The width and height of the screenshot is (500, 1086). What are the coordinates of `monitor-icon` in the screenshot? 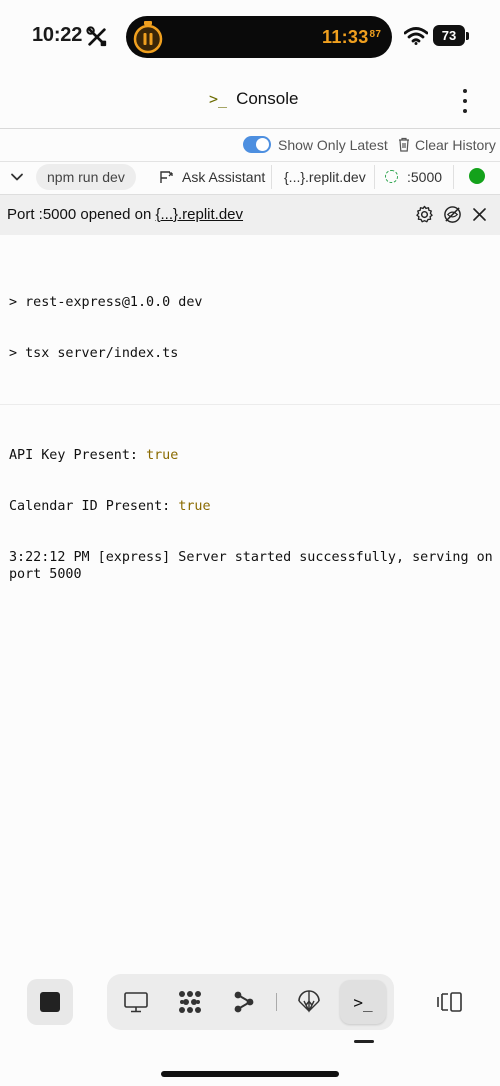 It's located at (136, 1002).